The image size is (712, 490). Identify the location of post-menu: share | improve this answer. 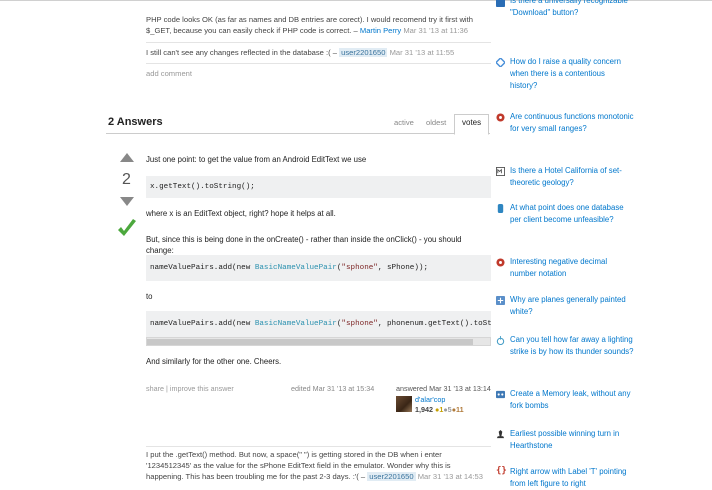
(190, 388).